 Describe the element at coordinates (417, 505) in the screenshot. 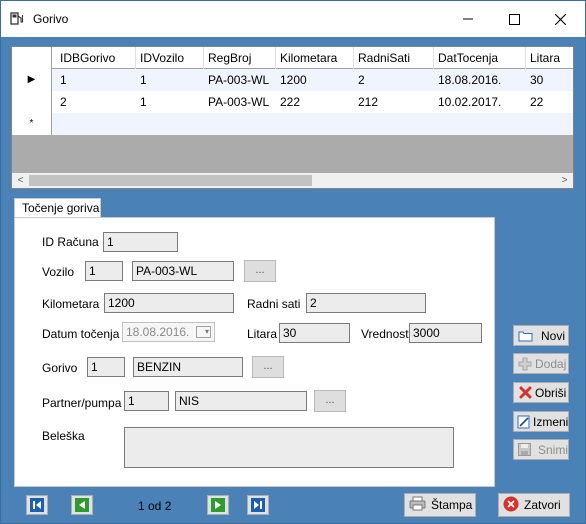

I see `printer-icon` at that location.